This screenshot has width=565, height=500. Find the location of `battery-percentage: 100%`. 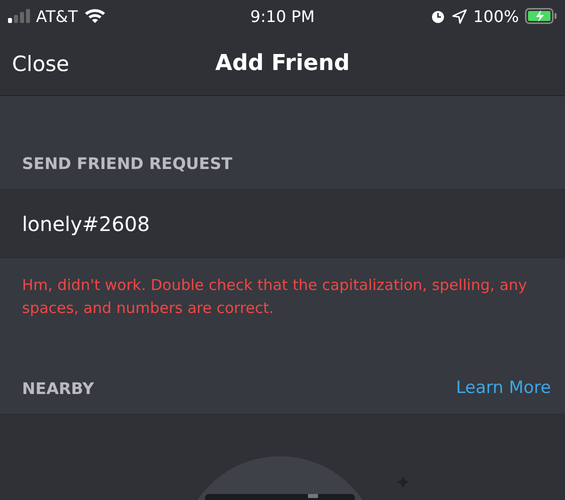

battery-percentage: 100% is located at coordinates (496, 16).